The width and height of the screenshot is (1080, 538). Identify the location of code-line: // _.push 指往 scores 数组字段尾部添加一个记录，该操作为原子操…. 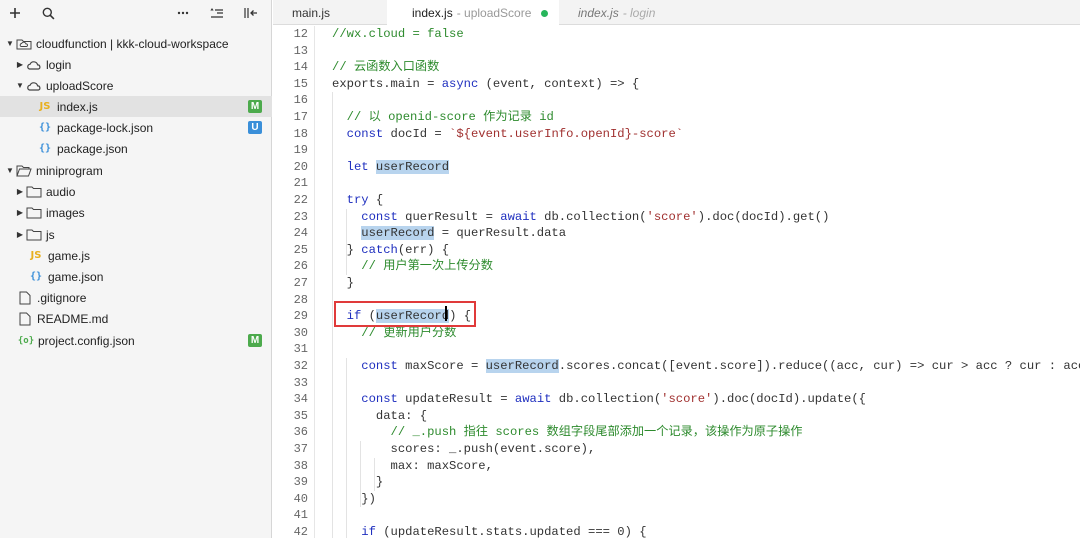
(567, 432).